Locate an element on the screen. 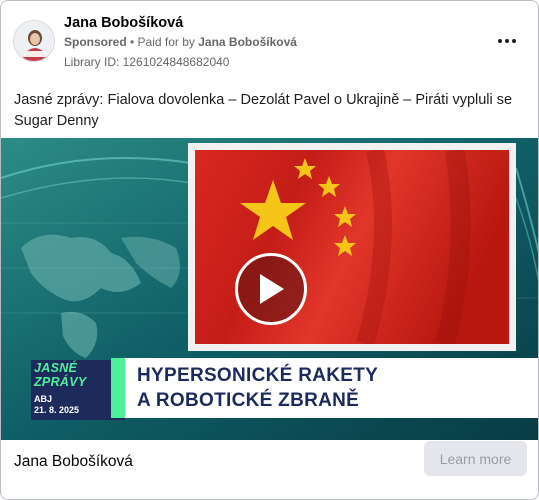 Image resolution: width=539 pixels, height=500 pixels. show-tag-line2: ZPRÁVY is located at coordinates (60, 382).